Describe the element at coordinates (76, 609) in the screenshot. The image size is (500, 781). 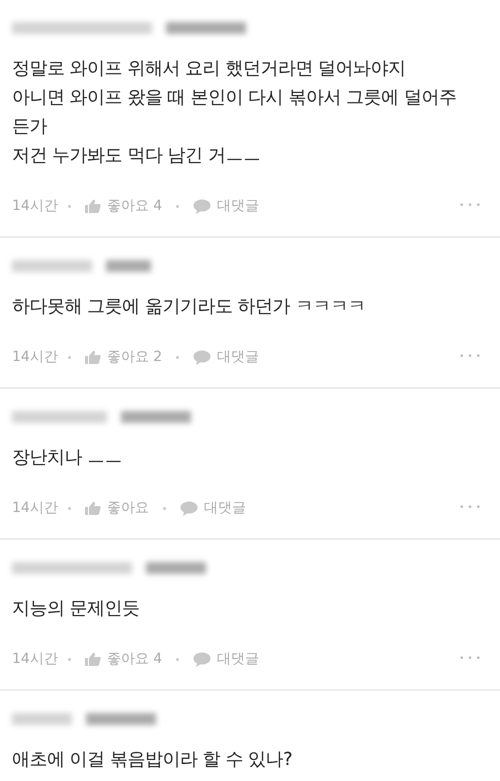
I see `comment-text: 지능의 문제인듯` at that location.